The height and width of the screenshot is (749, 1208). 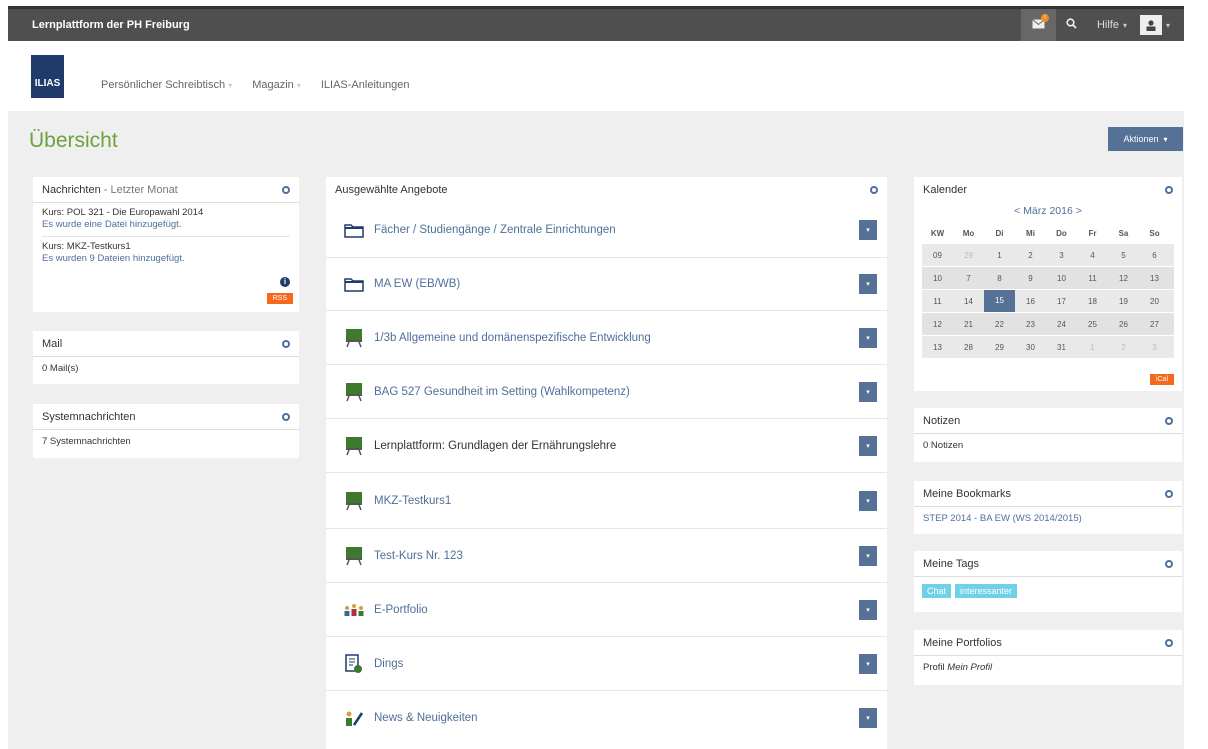 What do you see at coordinates (1123, 324) in the screenshot?
I see `calendar-day: 26` at bounding box center [1123, 324].